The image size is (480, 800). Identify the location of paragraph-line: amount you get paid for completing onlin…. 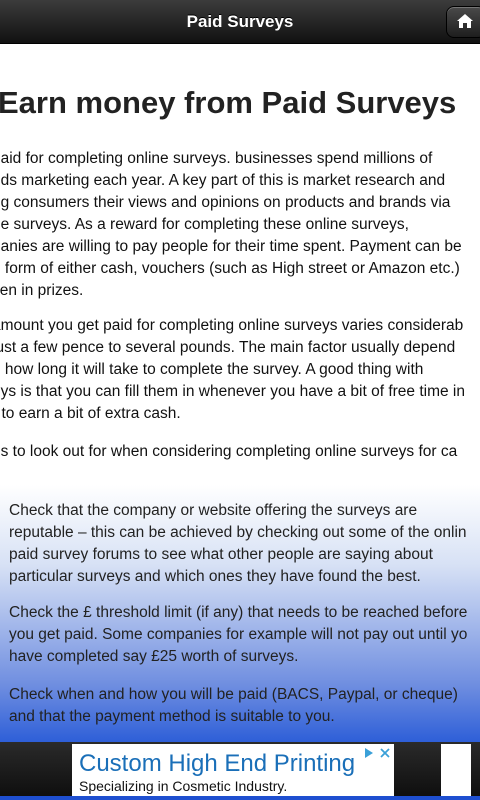
(232, 325).